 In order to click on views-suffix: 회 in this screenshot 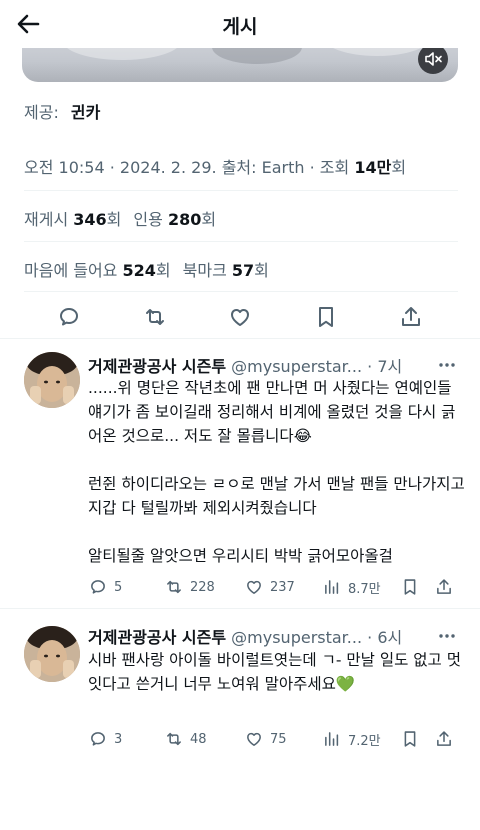, I will do `click(399, 167)`.